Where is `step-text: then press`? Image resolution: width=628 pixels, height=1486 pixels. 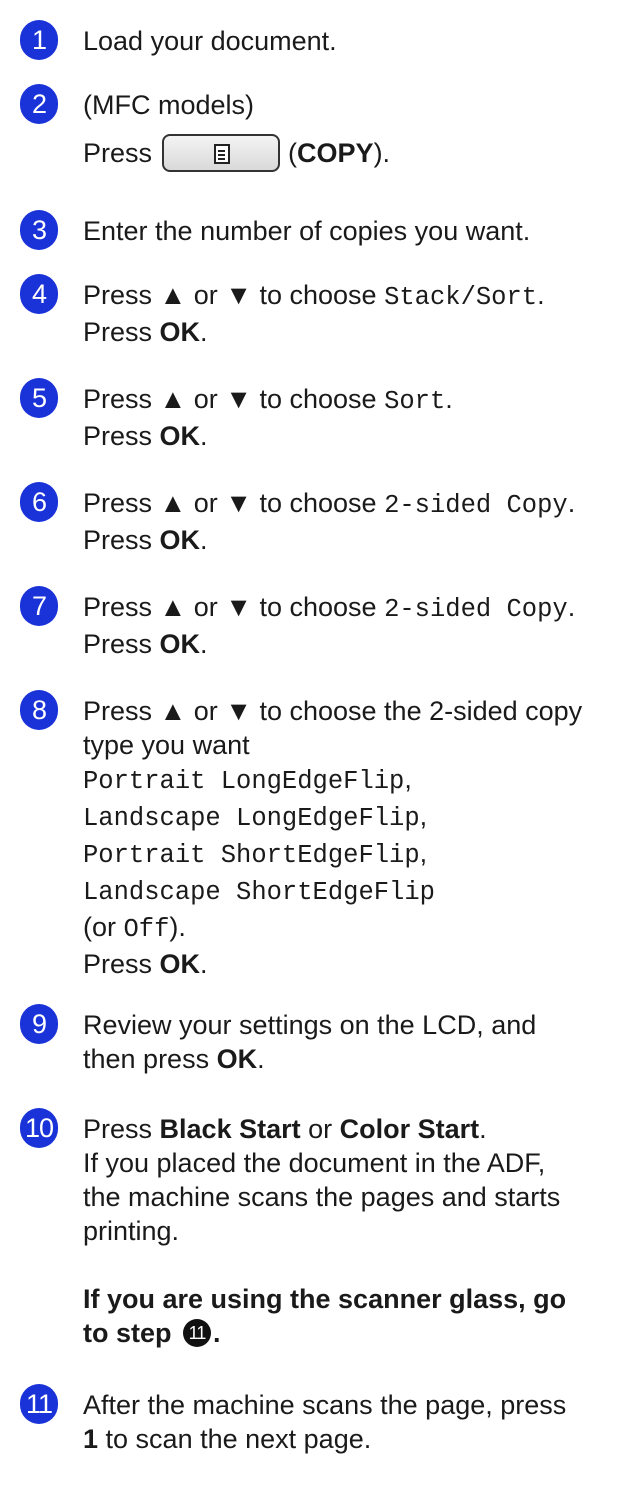 step-text: then press is located at coordinates (150, 1059).